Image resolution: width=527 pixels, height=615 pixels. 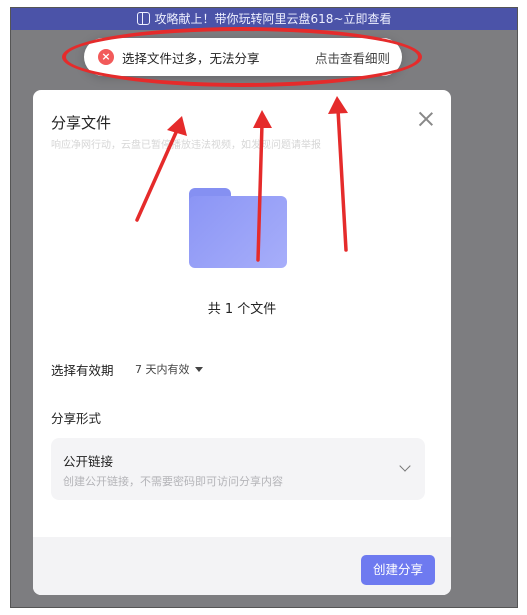 What do you see at coordinates (273, 19) in the screenshot?
I see `banner-text: 攻略献上！带你玩转阿里云盘618~立即查看` at bounding box center [273, 19].